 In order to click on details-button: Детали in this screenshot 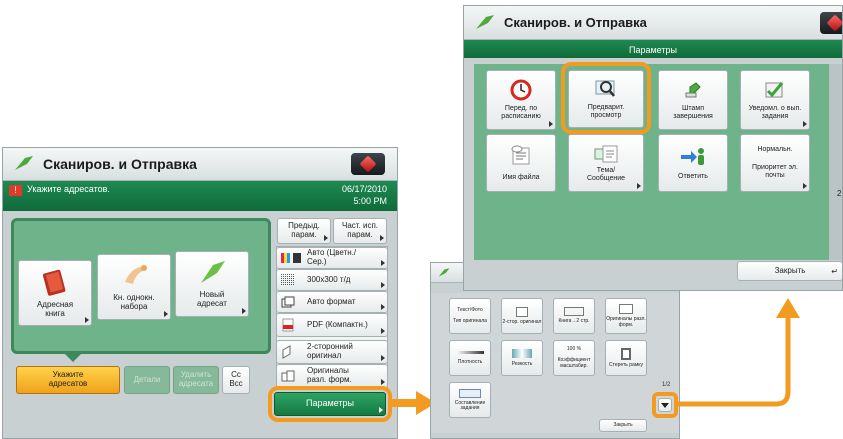, I will do `click(147, 380)`.